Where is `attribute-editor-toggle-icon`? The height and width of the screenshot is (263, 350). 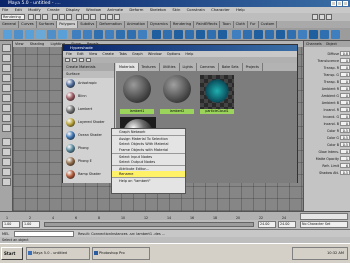
attribute-editor-toggle-icon is located at coordinates (322, 17).